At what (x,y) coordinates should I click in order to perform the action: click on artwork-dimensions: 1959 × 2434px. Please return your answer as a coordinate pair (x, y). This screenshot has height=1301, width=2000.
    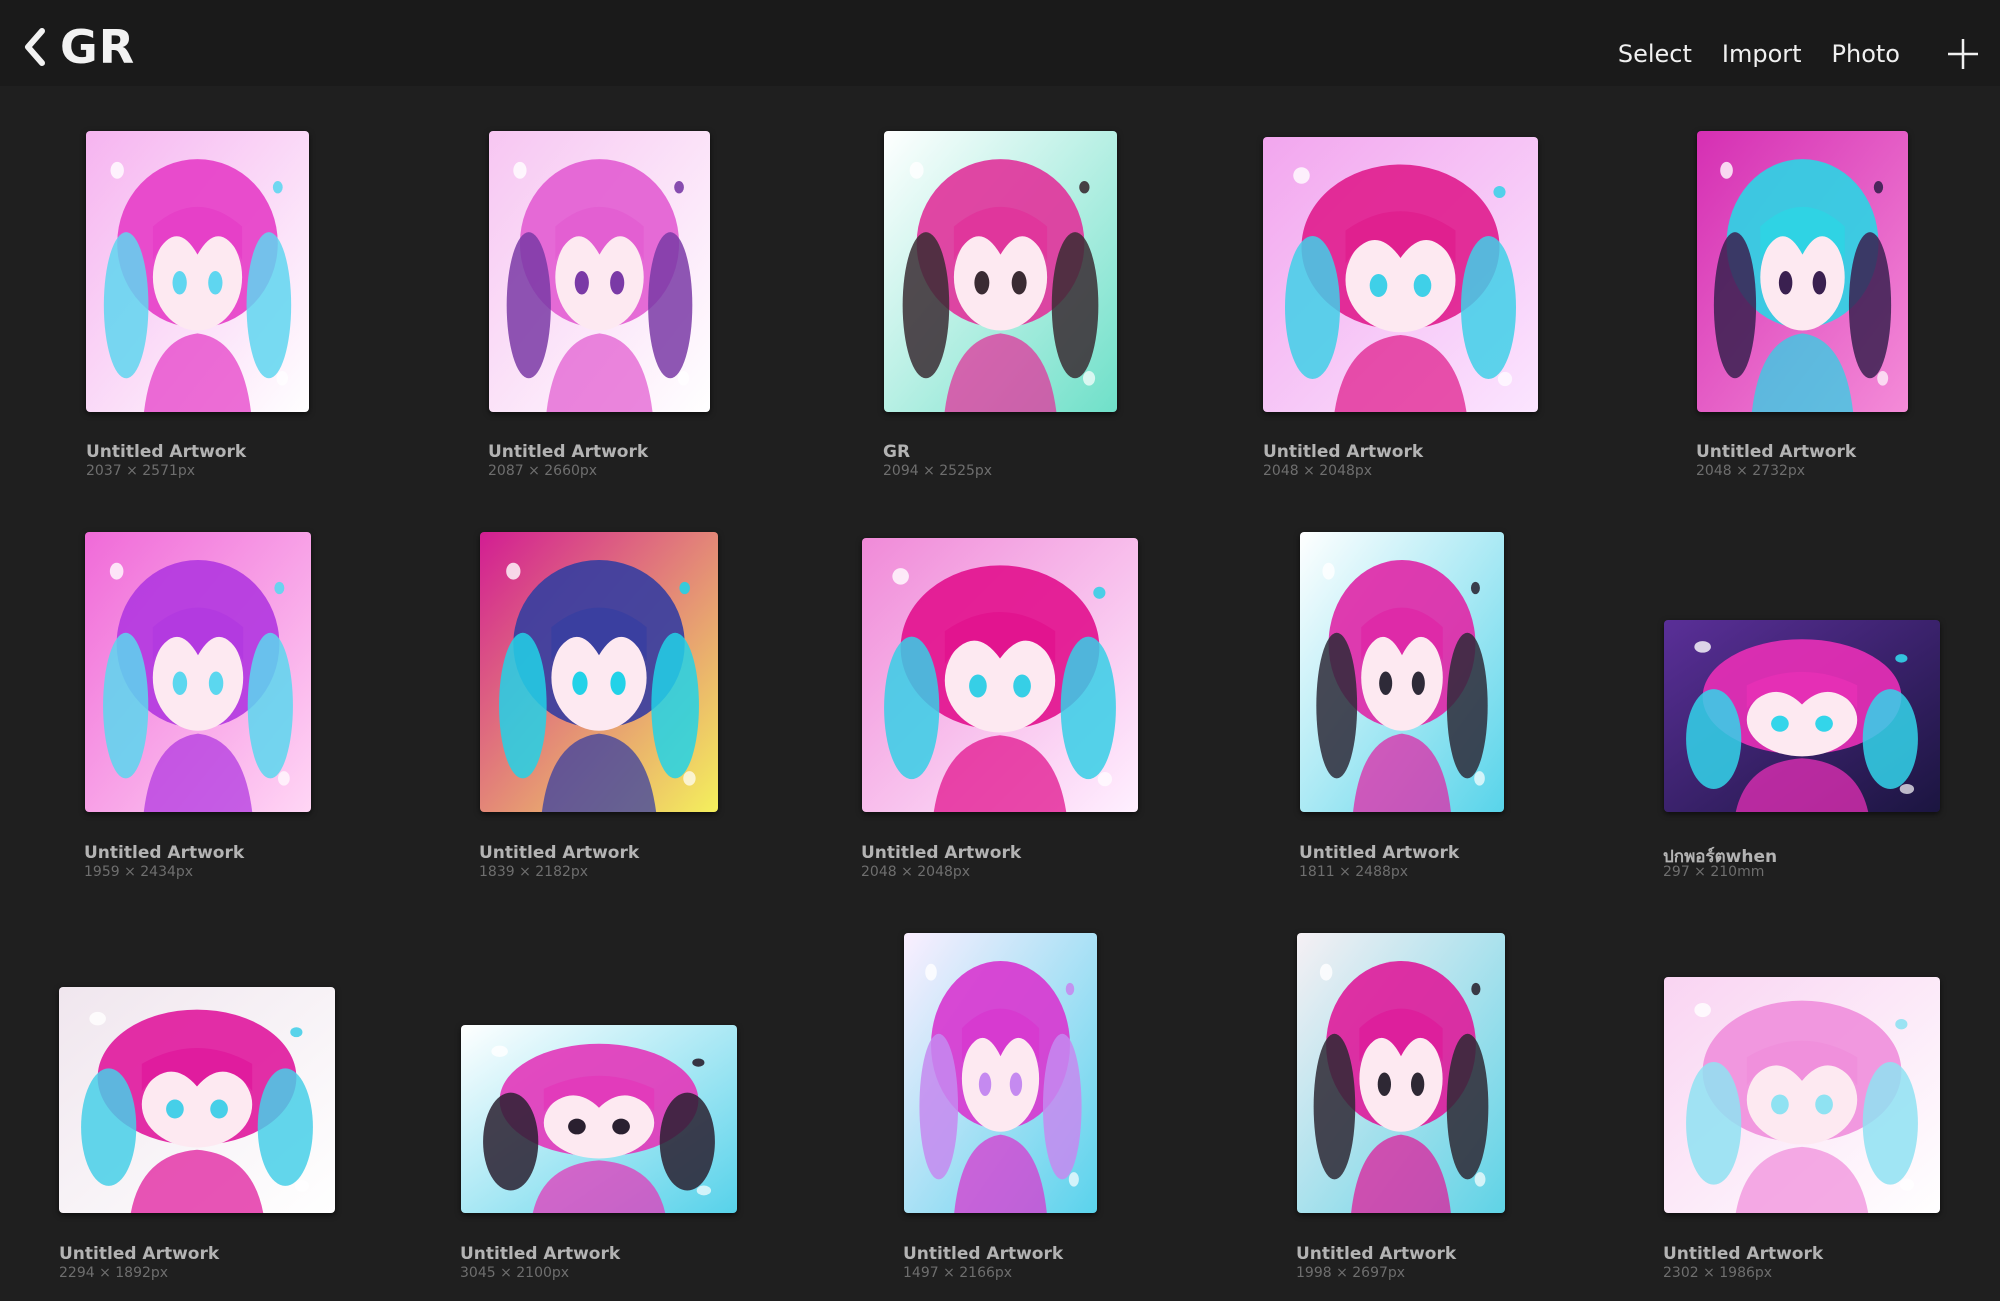
    Looking at the image, I should click on (139, 872).